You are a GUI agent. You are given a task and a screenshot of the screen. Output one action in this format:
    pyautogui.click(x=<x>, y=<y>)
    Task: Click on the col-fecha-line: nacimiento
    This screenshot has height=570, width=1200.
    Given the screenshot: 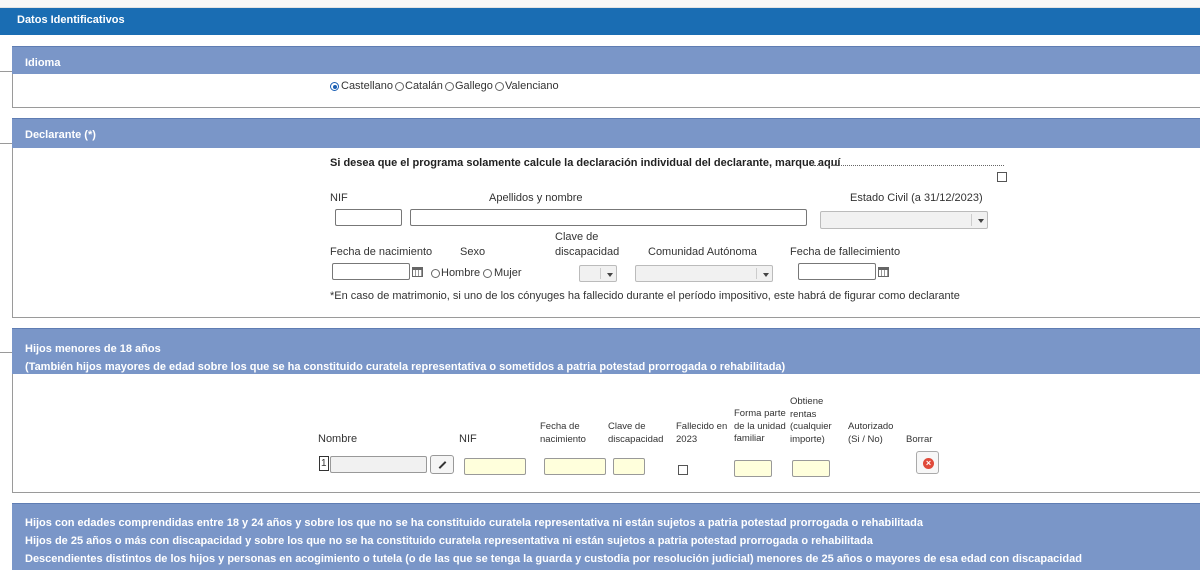 What is the action you would take?
    pyautogui.click(x=563, y=439)
    